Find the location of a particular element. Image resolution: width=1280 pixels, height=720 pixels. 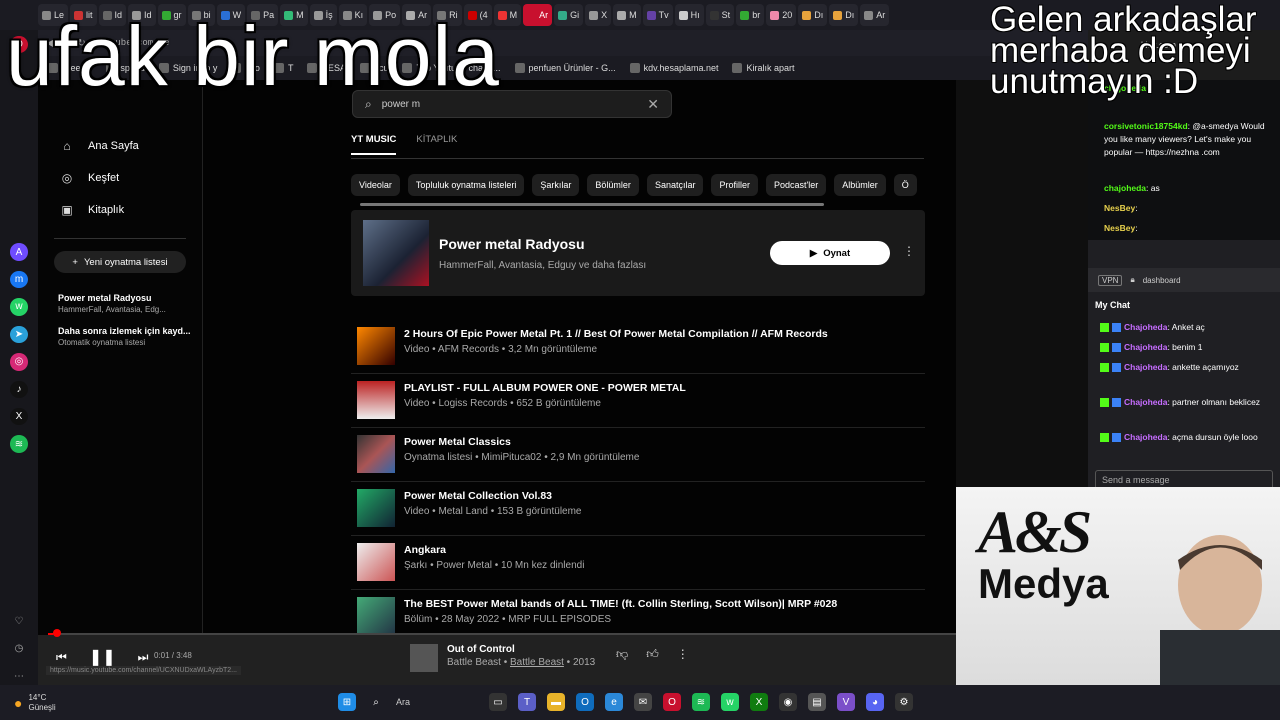

browser-tab: M is located at coordinates (627, 15).